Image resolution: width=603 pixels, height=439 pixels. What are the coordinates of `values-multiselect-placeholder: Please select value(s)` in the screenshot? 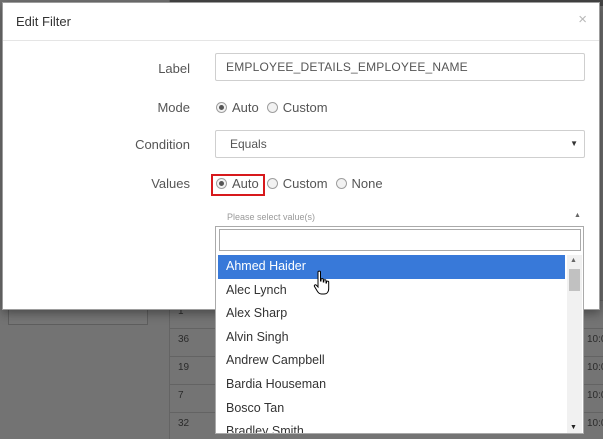 It's located at (271, 217).